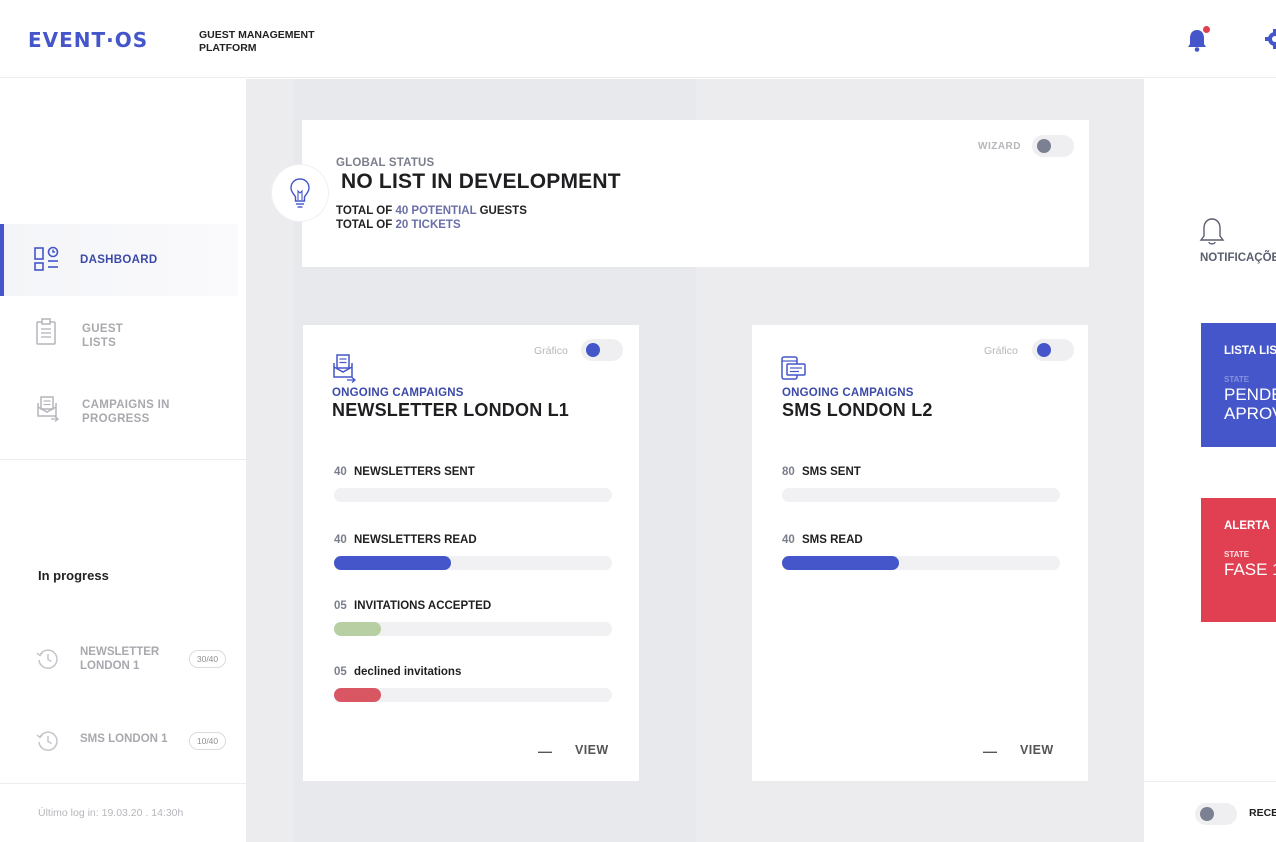 The height and width of the screenshot is (842, 1276). I want to click on top-header: EVENT·OS GUEST MANAGEMENT PLATFORM, so click(638, 39).